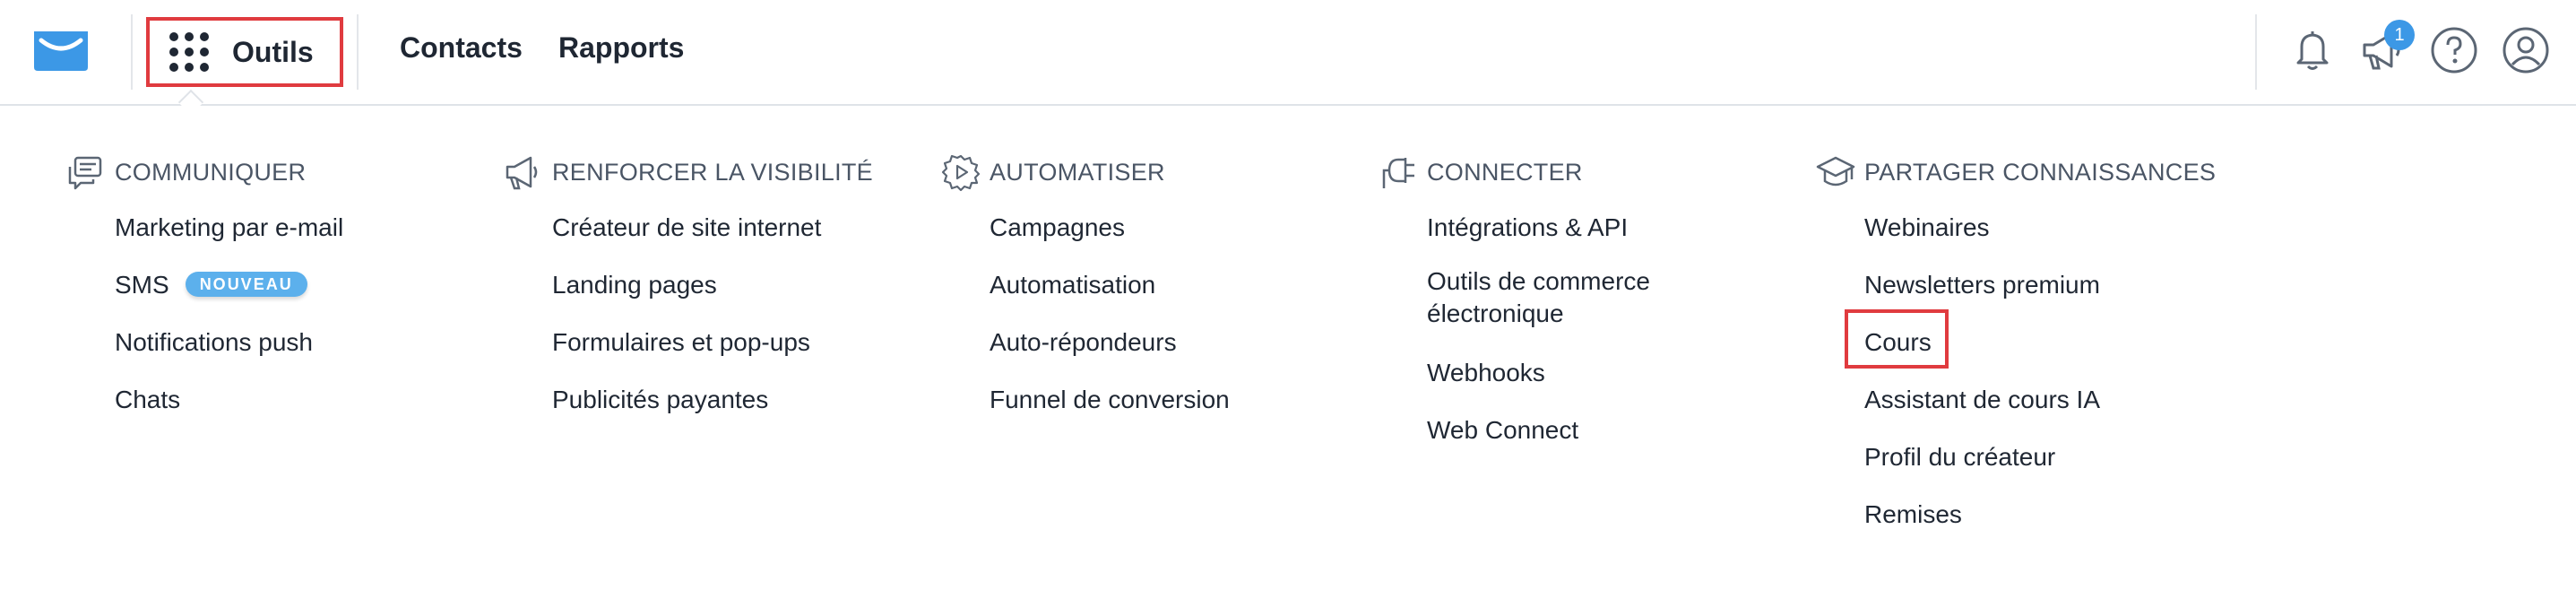 The height and width of the screenshot is (590, 2576). I want to click on column-title: COMMUNIQUER, so click(211, 172).